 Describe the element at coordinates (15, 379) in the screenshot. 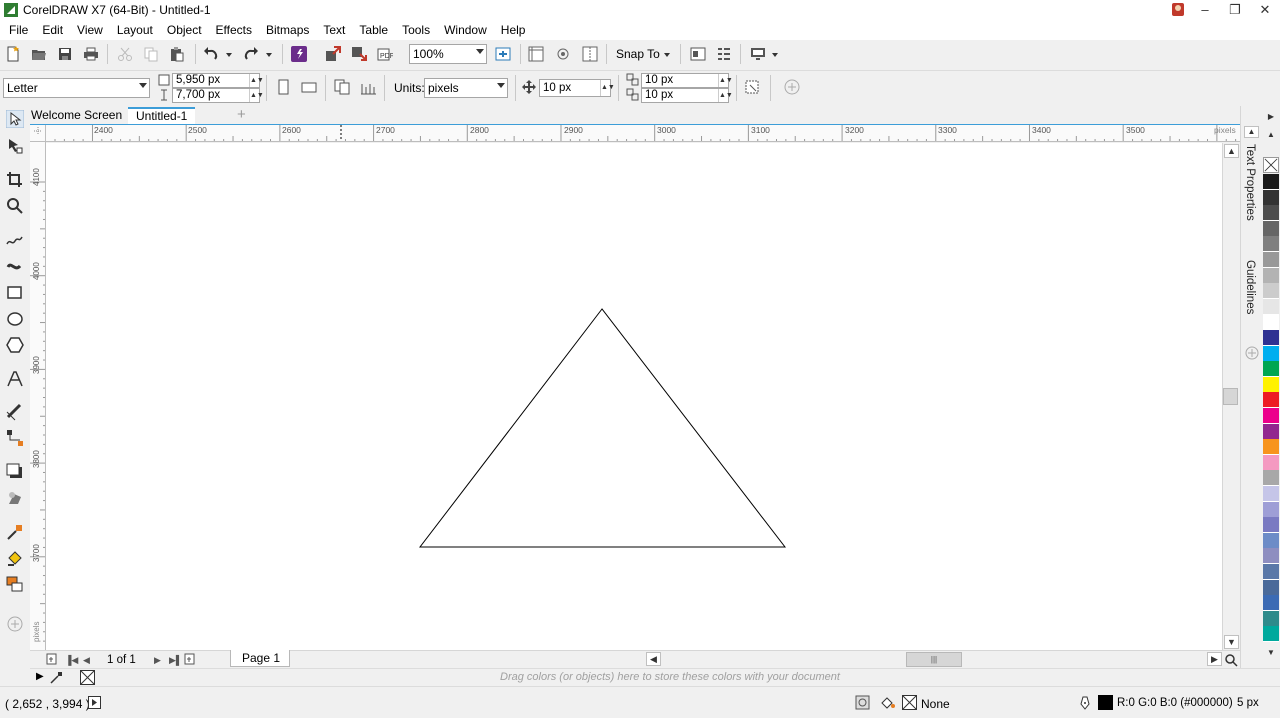

I see `text-tool-icon` at that location.